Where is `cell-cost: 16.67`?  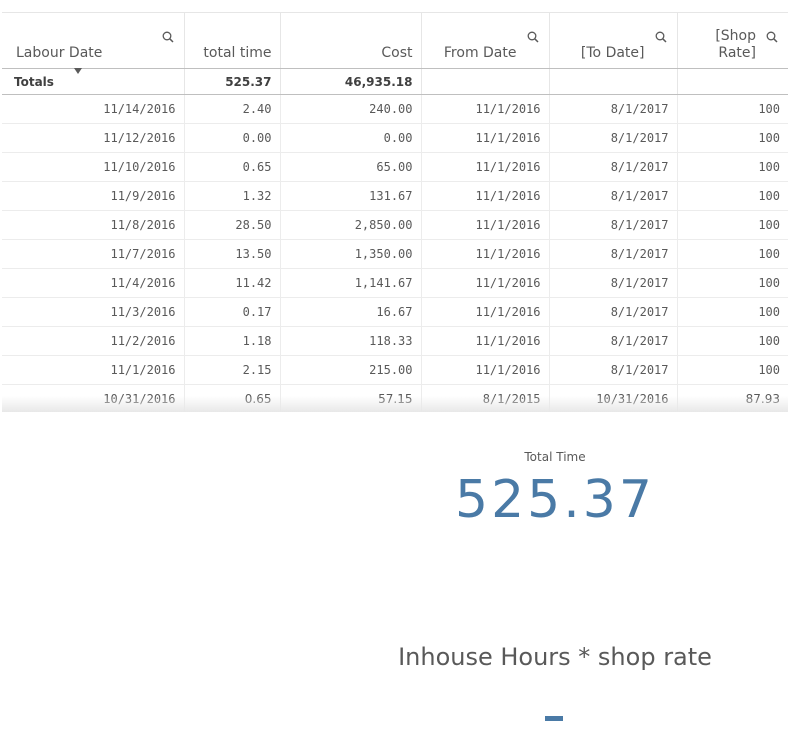 cell-cost: 16.67 is located at coordinates (351, 312).